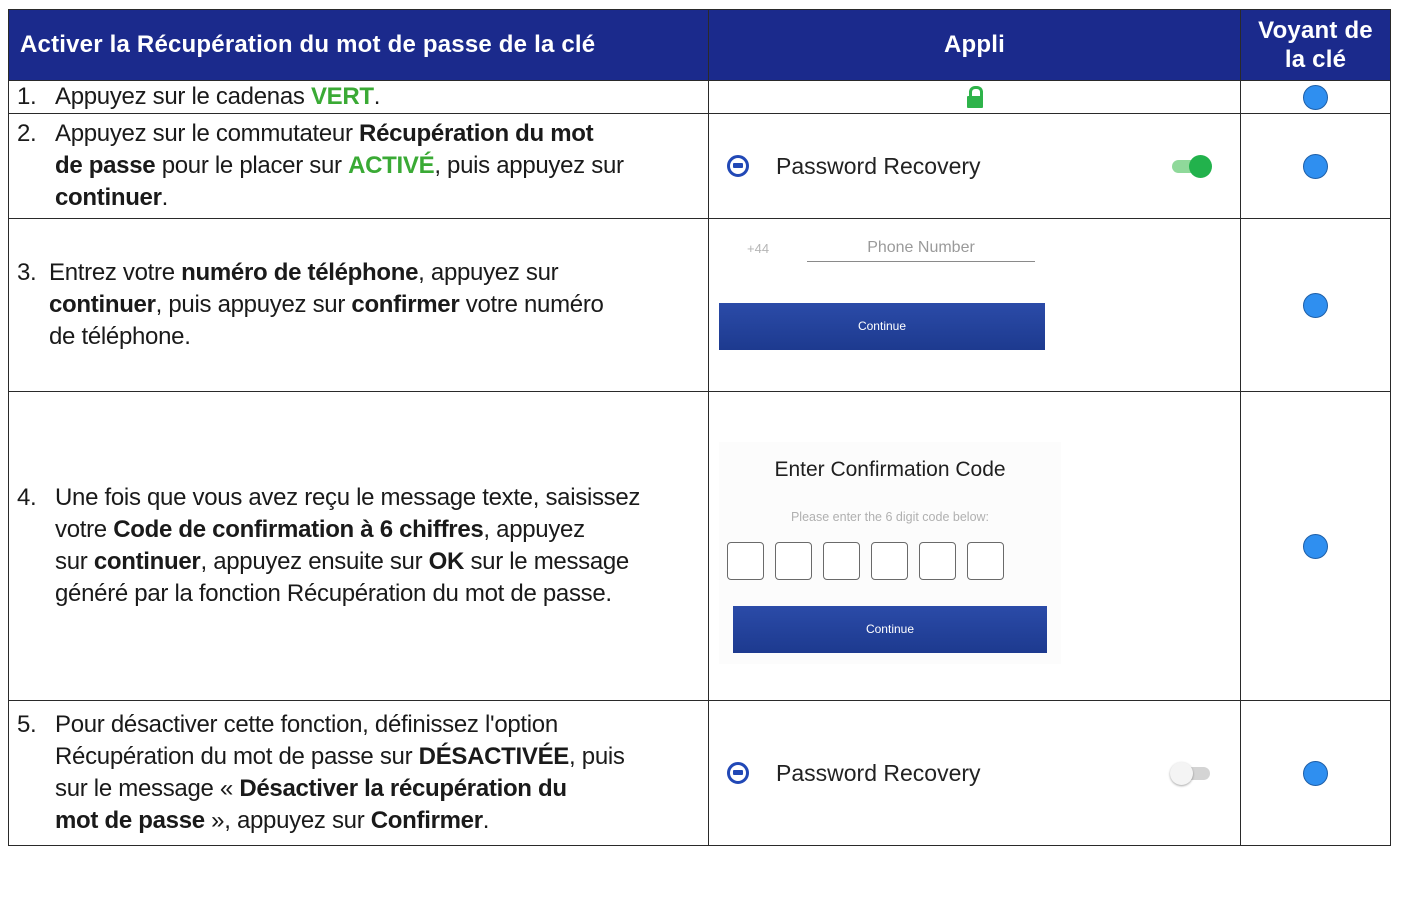  What do you see at coordinates (1191, 166) in the screenshot?
I see `password-recovery-toggle-on` at bounding box center [1191, 166].